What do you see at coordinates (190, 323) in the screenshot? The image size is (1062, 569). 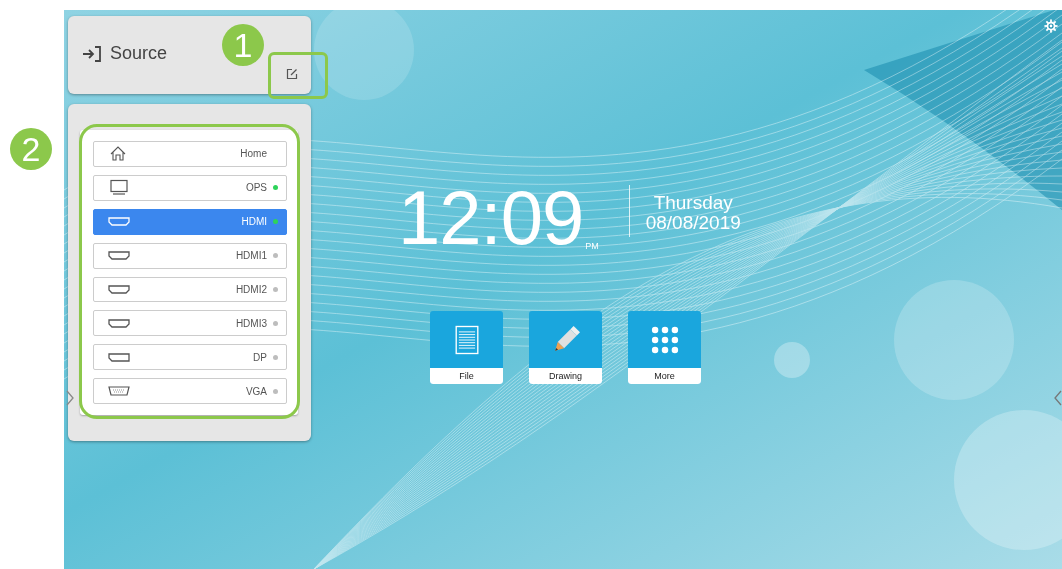 I see `source-item: HDMI3` at bounding box center [190, 323].